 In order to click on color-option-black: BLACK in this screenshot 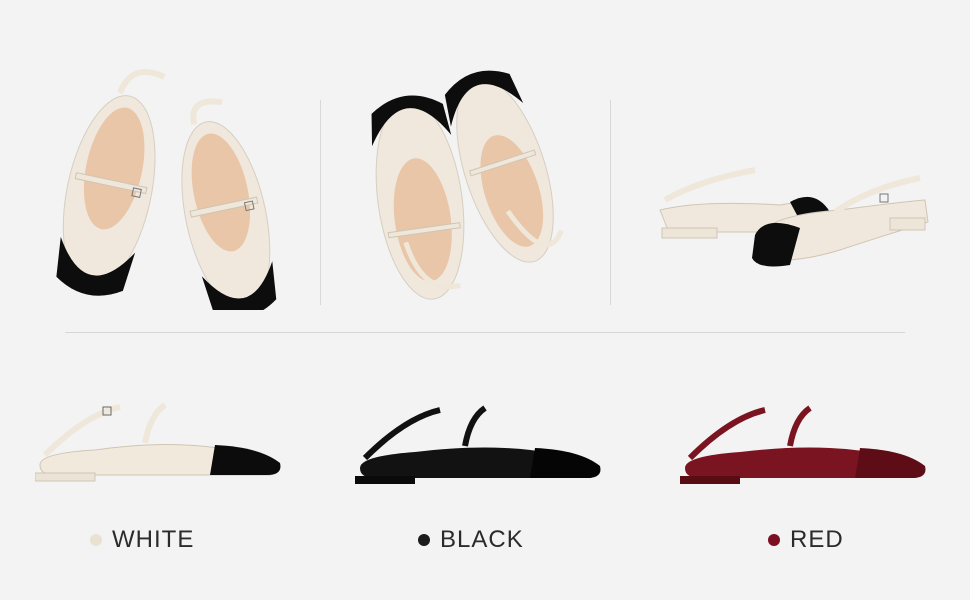, I will do `click(471, 540)`.